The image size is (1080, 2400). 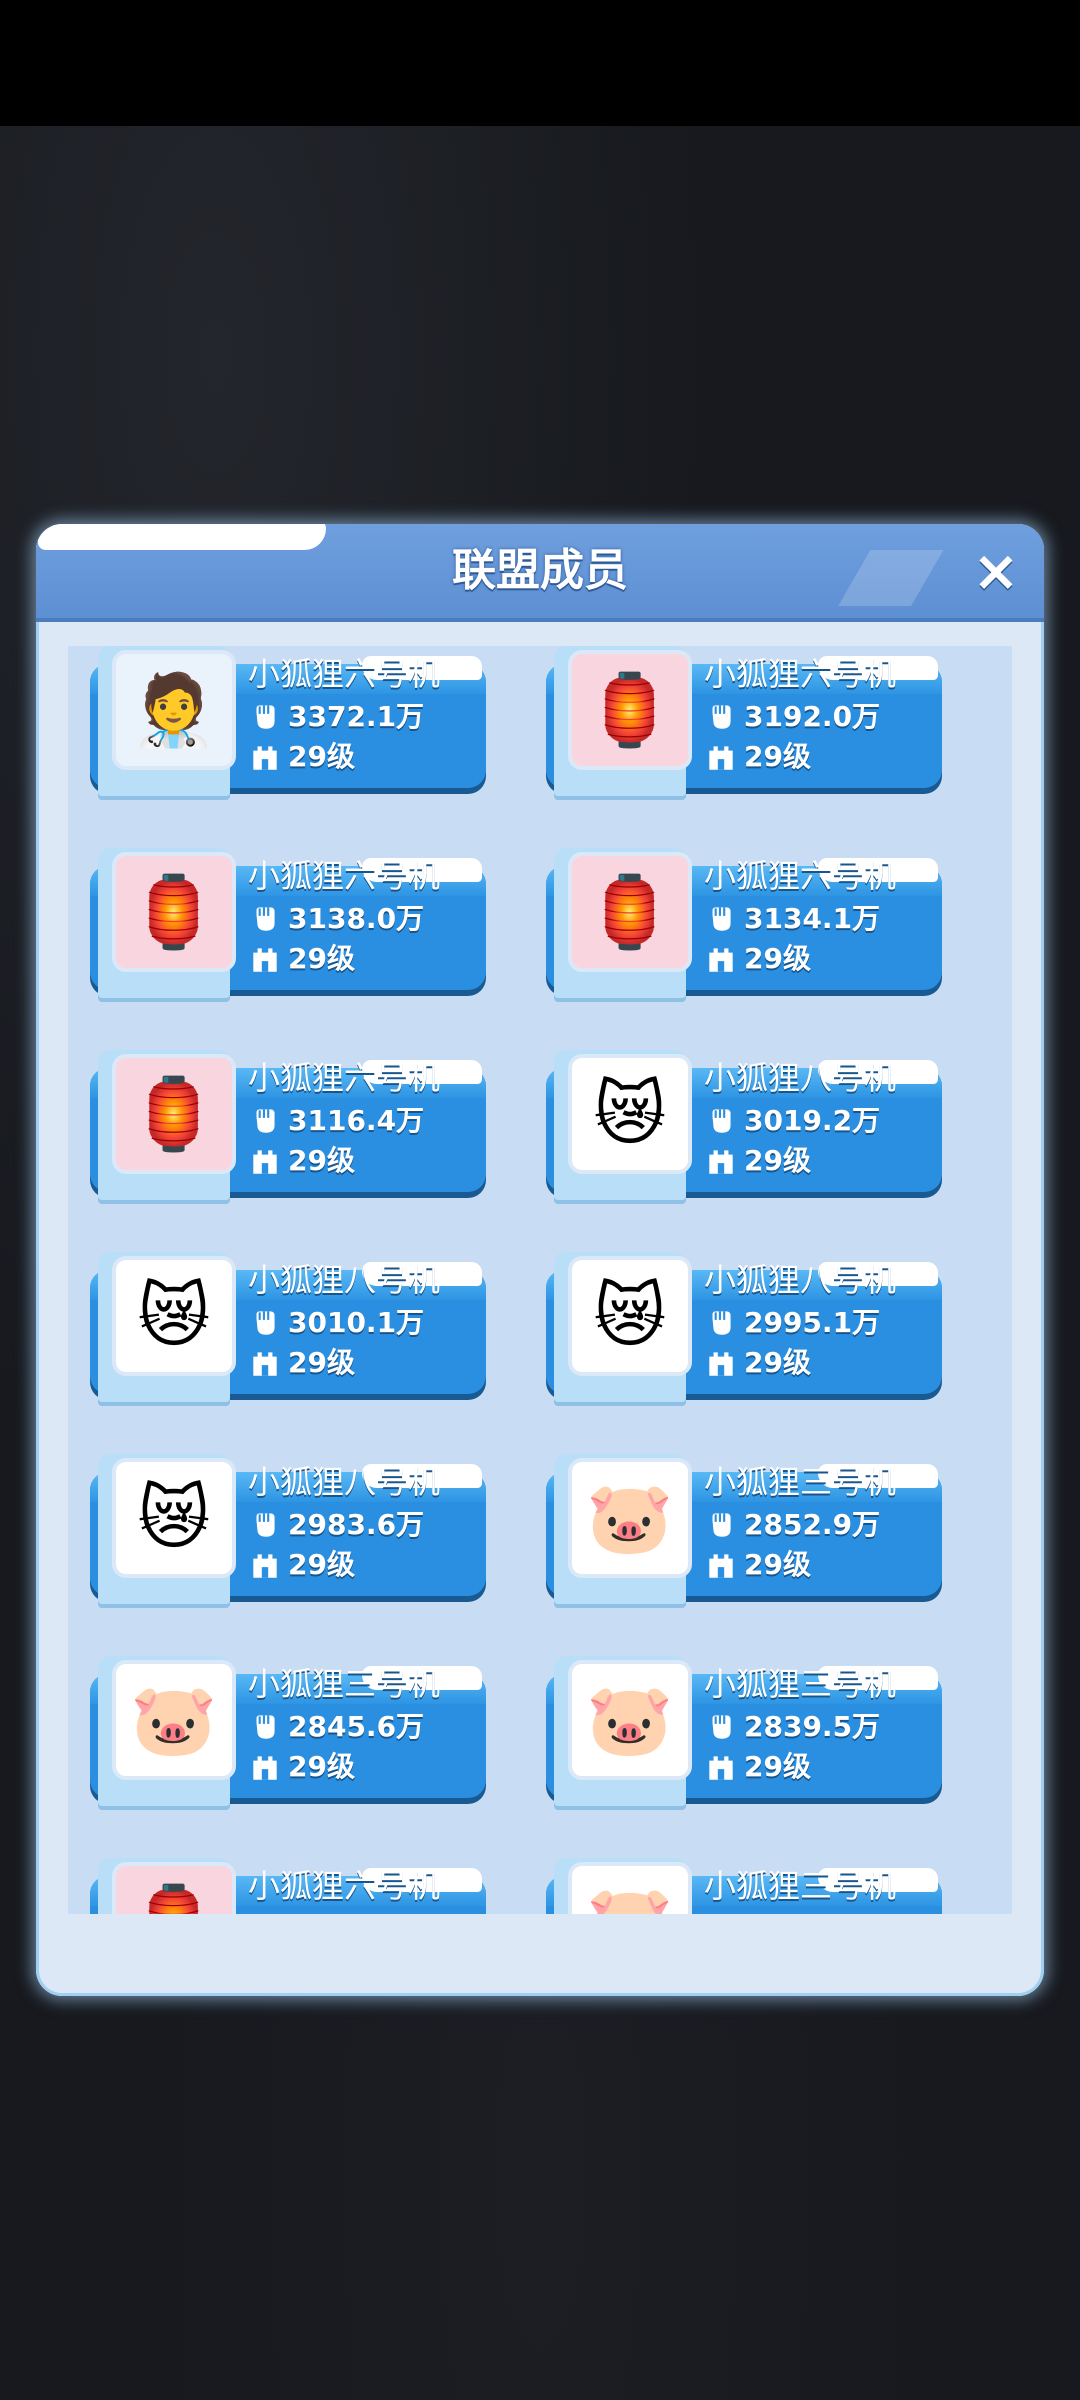 I want to click on power-value: 3116.4万, so click(x=356, y=1120).